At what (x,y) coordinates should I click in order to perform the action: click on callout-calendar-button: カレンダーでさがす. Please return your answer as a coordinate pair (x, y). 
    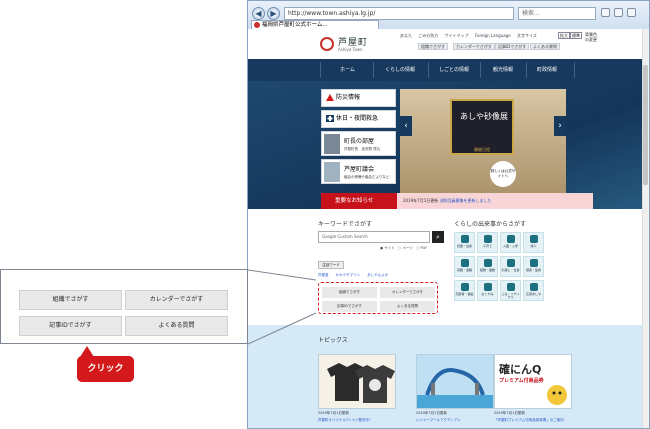
    Looking at the image, I should click on (176, 300).